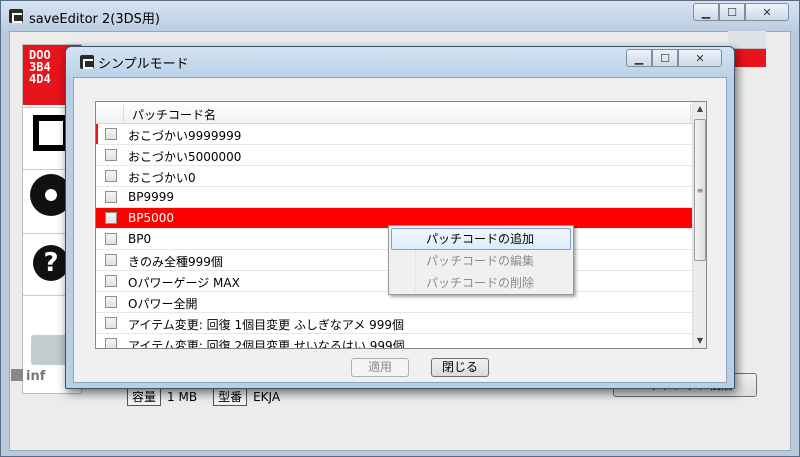 This screenshot has height=457, width=800. Describe the element at coordinates (182, 396) in the screenshot. I see `capacity-value: 1 MB` at that location.